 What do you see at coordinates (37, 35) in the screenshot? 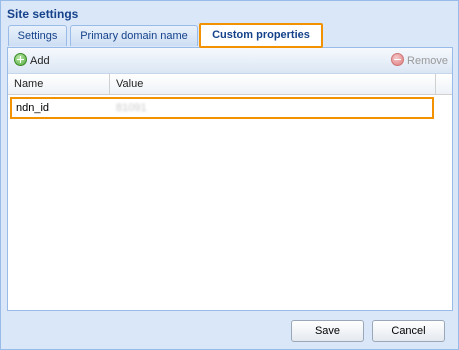
I see `tab-settings: Settings` at bounding box center [37, 35].